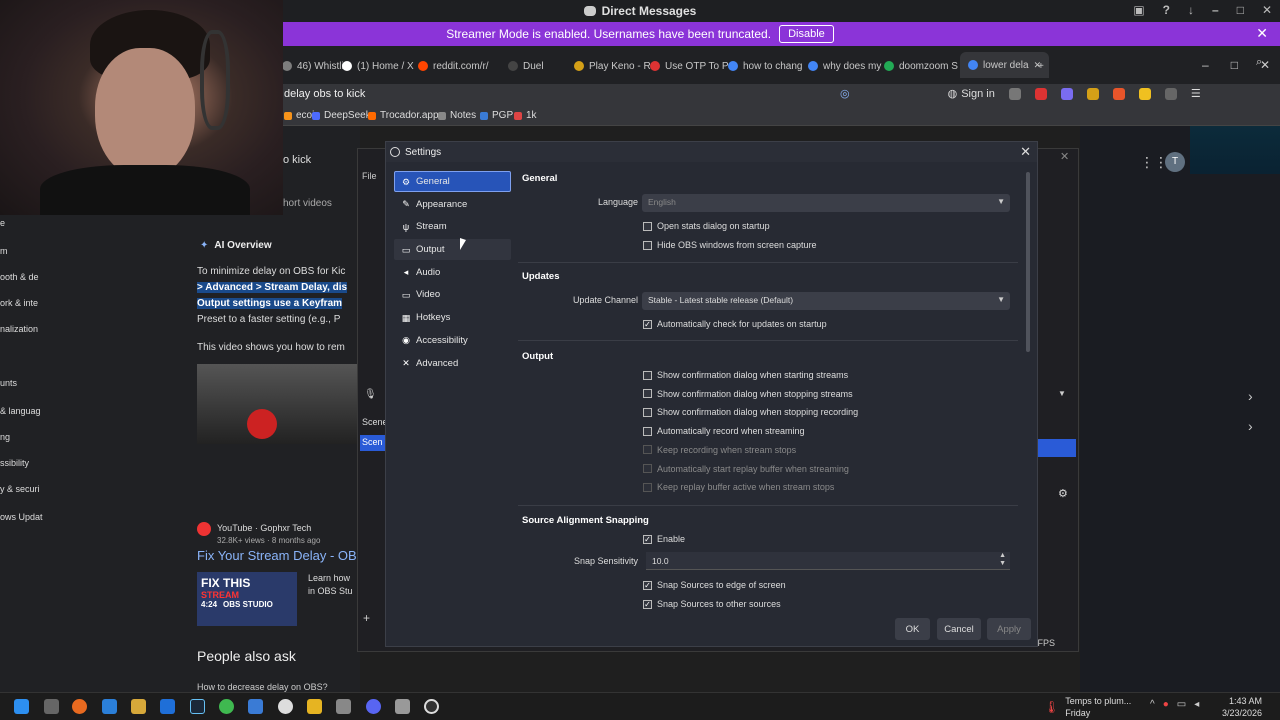 This screenshot has height=720, width=1280. Describe the element at coordinates (1170, 93) in the screenshot. I see `extensions-puzzle-icon` at that location.